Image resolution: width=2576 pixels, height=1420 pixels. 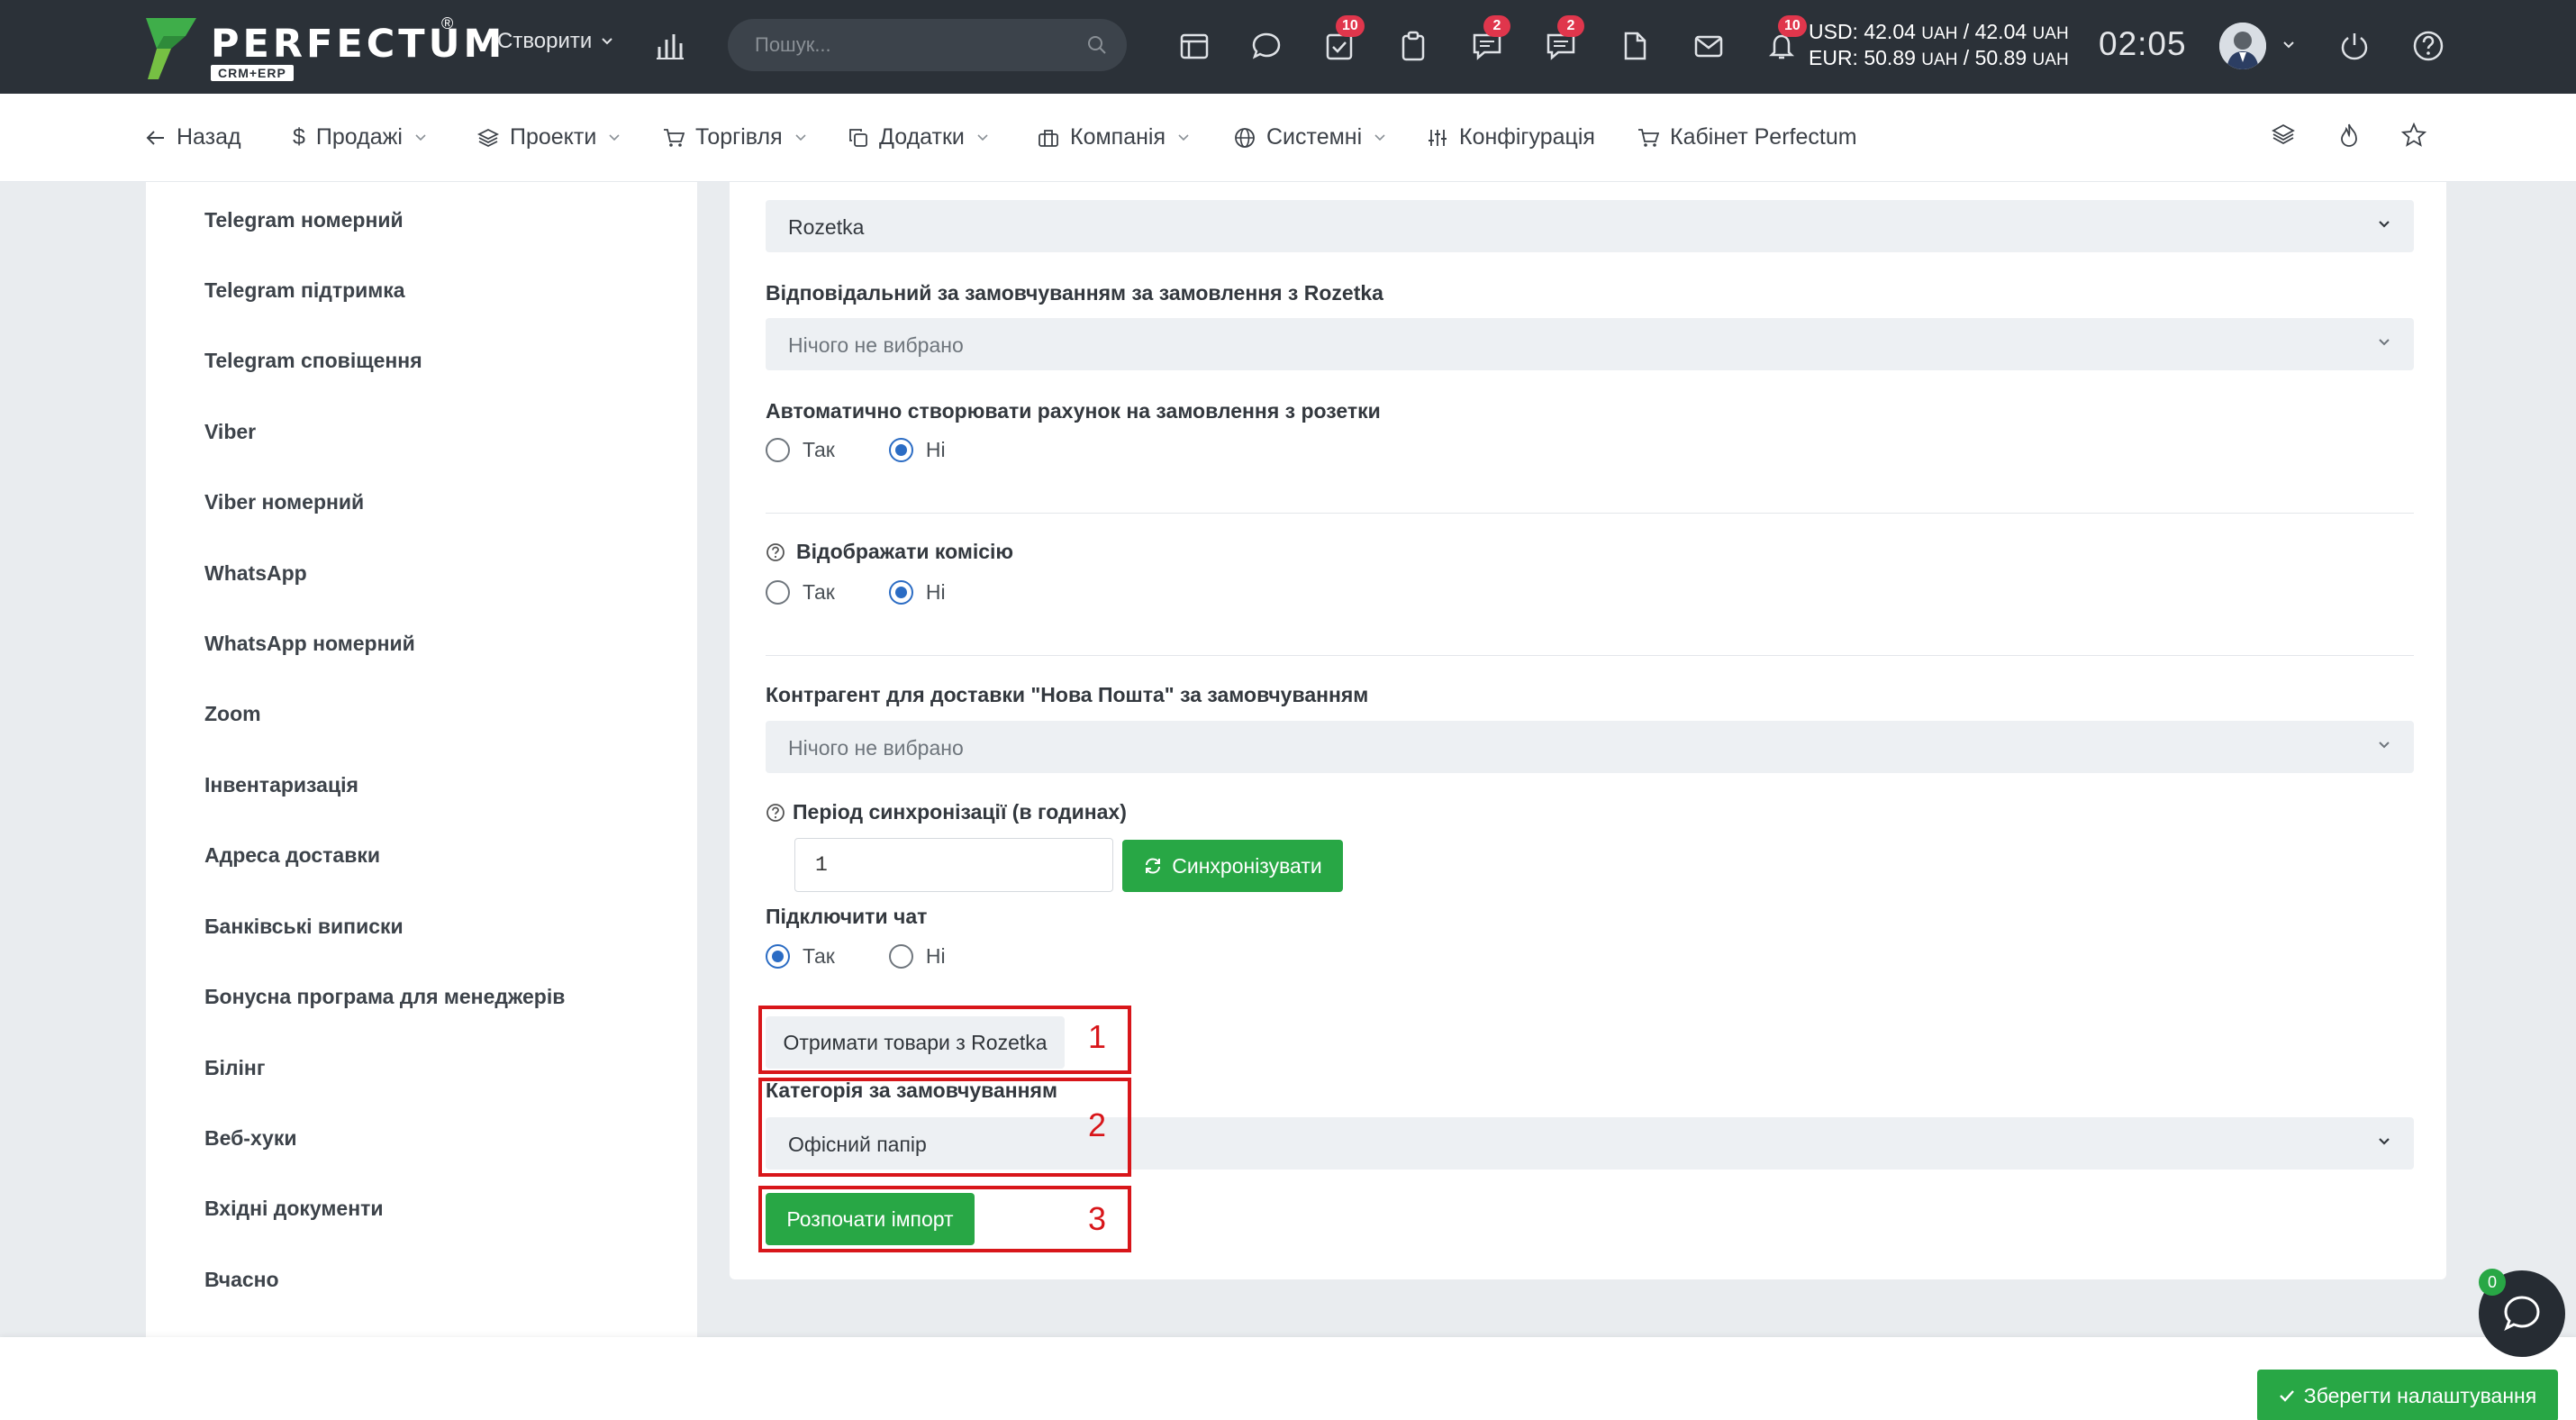 I want to click on nav-cabinet: Кабінет Perfectum, so click(x=1747, y=137).